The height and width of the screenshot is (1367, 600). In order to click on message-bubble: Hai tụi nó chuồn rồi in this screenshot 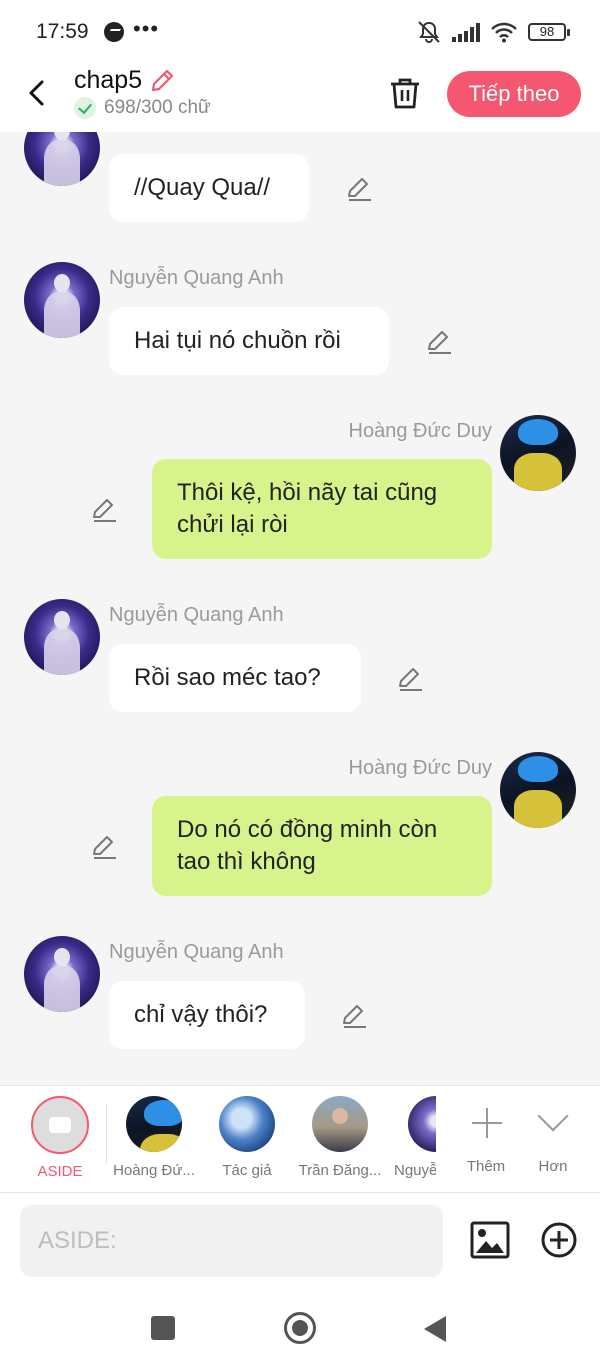, I will do `click(249, 341)`.